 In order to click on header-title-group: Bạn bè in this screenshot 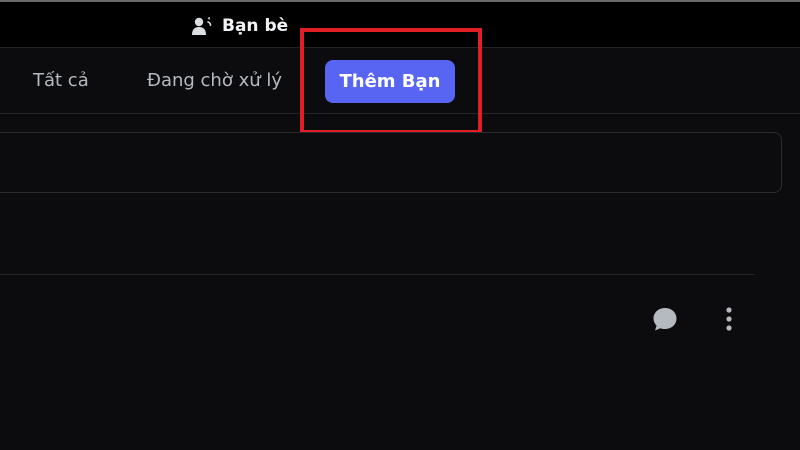, I will do `click(239, 26)`.